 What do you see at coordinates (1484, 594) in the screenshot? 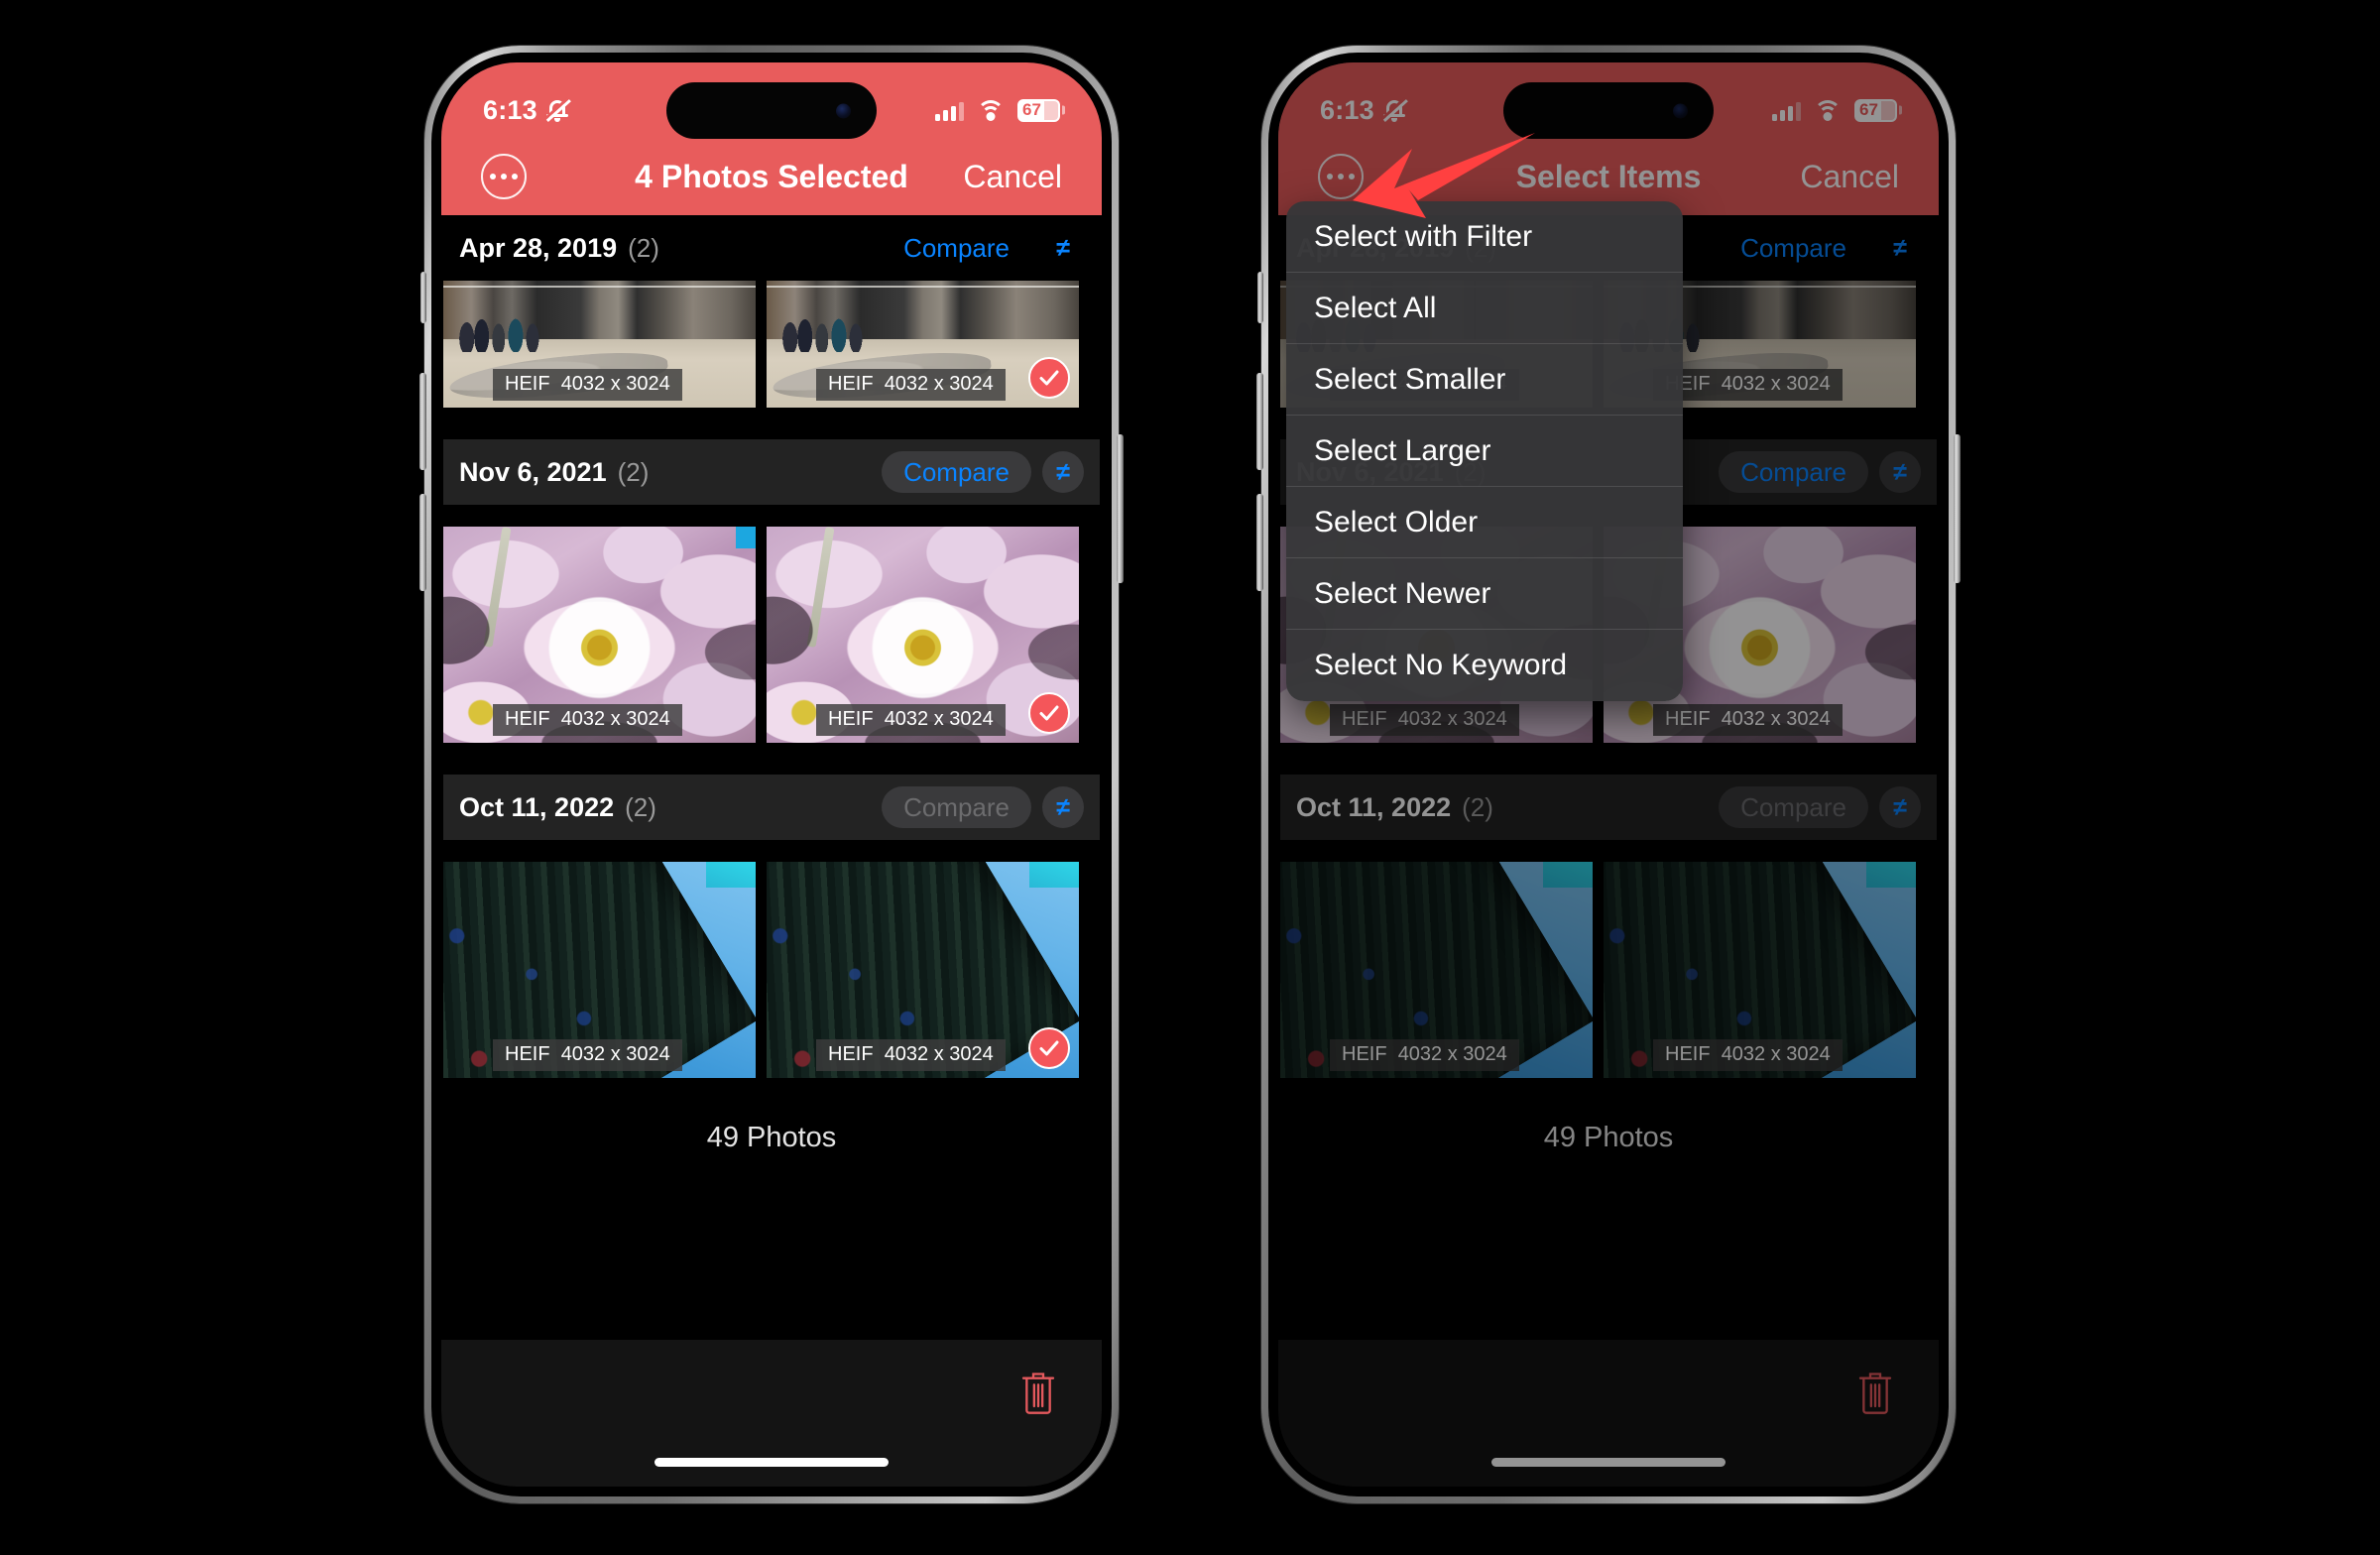
I see `menu-item-select-newer: Select Newer` at bounding box center [1484, 594].